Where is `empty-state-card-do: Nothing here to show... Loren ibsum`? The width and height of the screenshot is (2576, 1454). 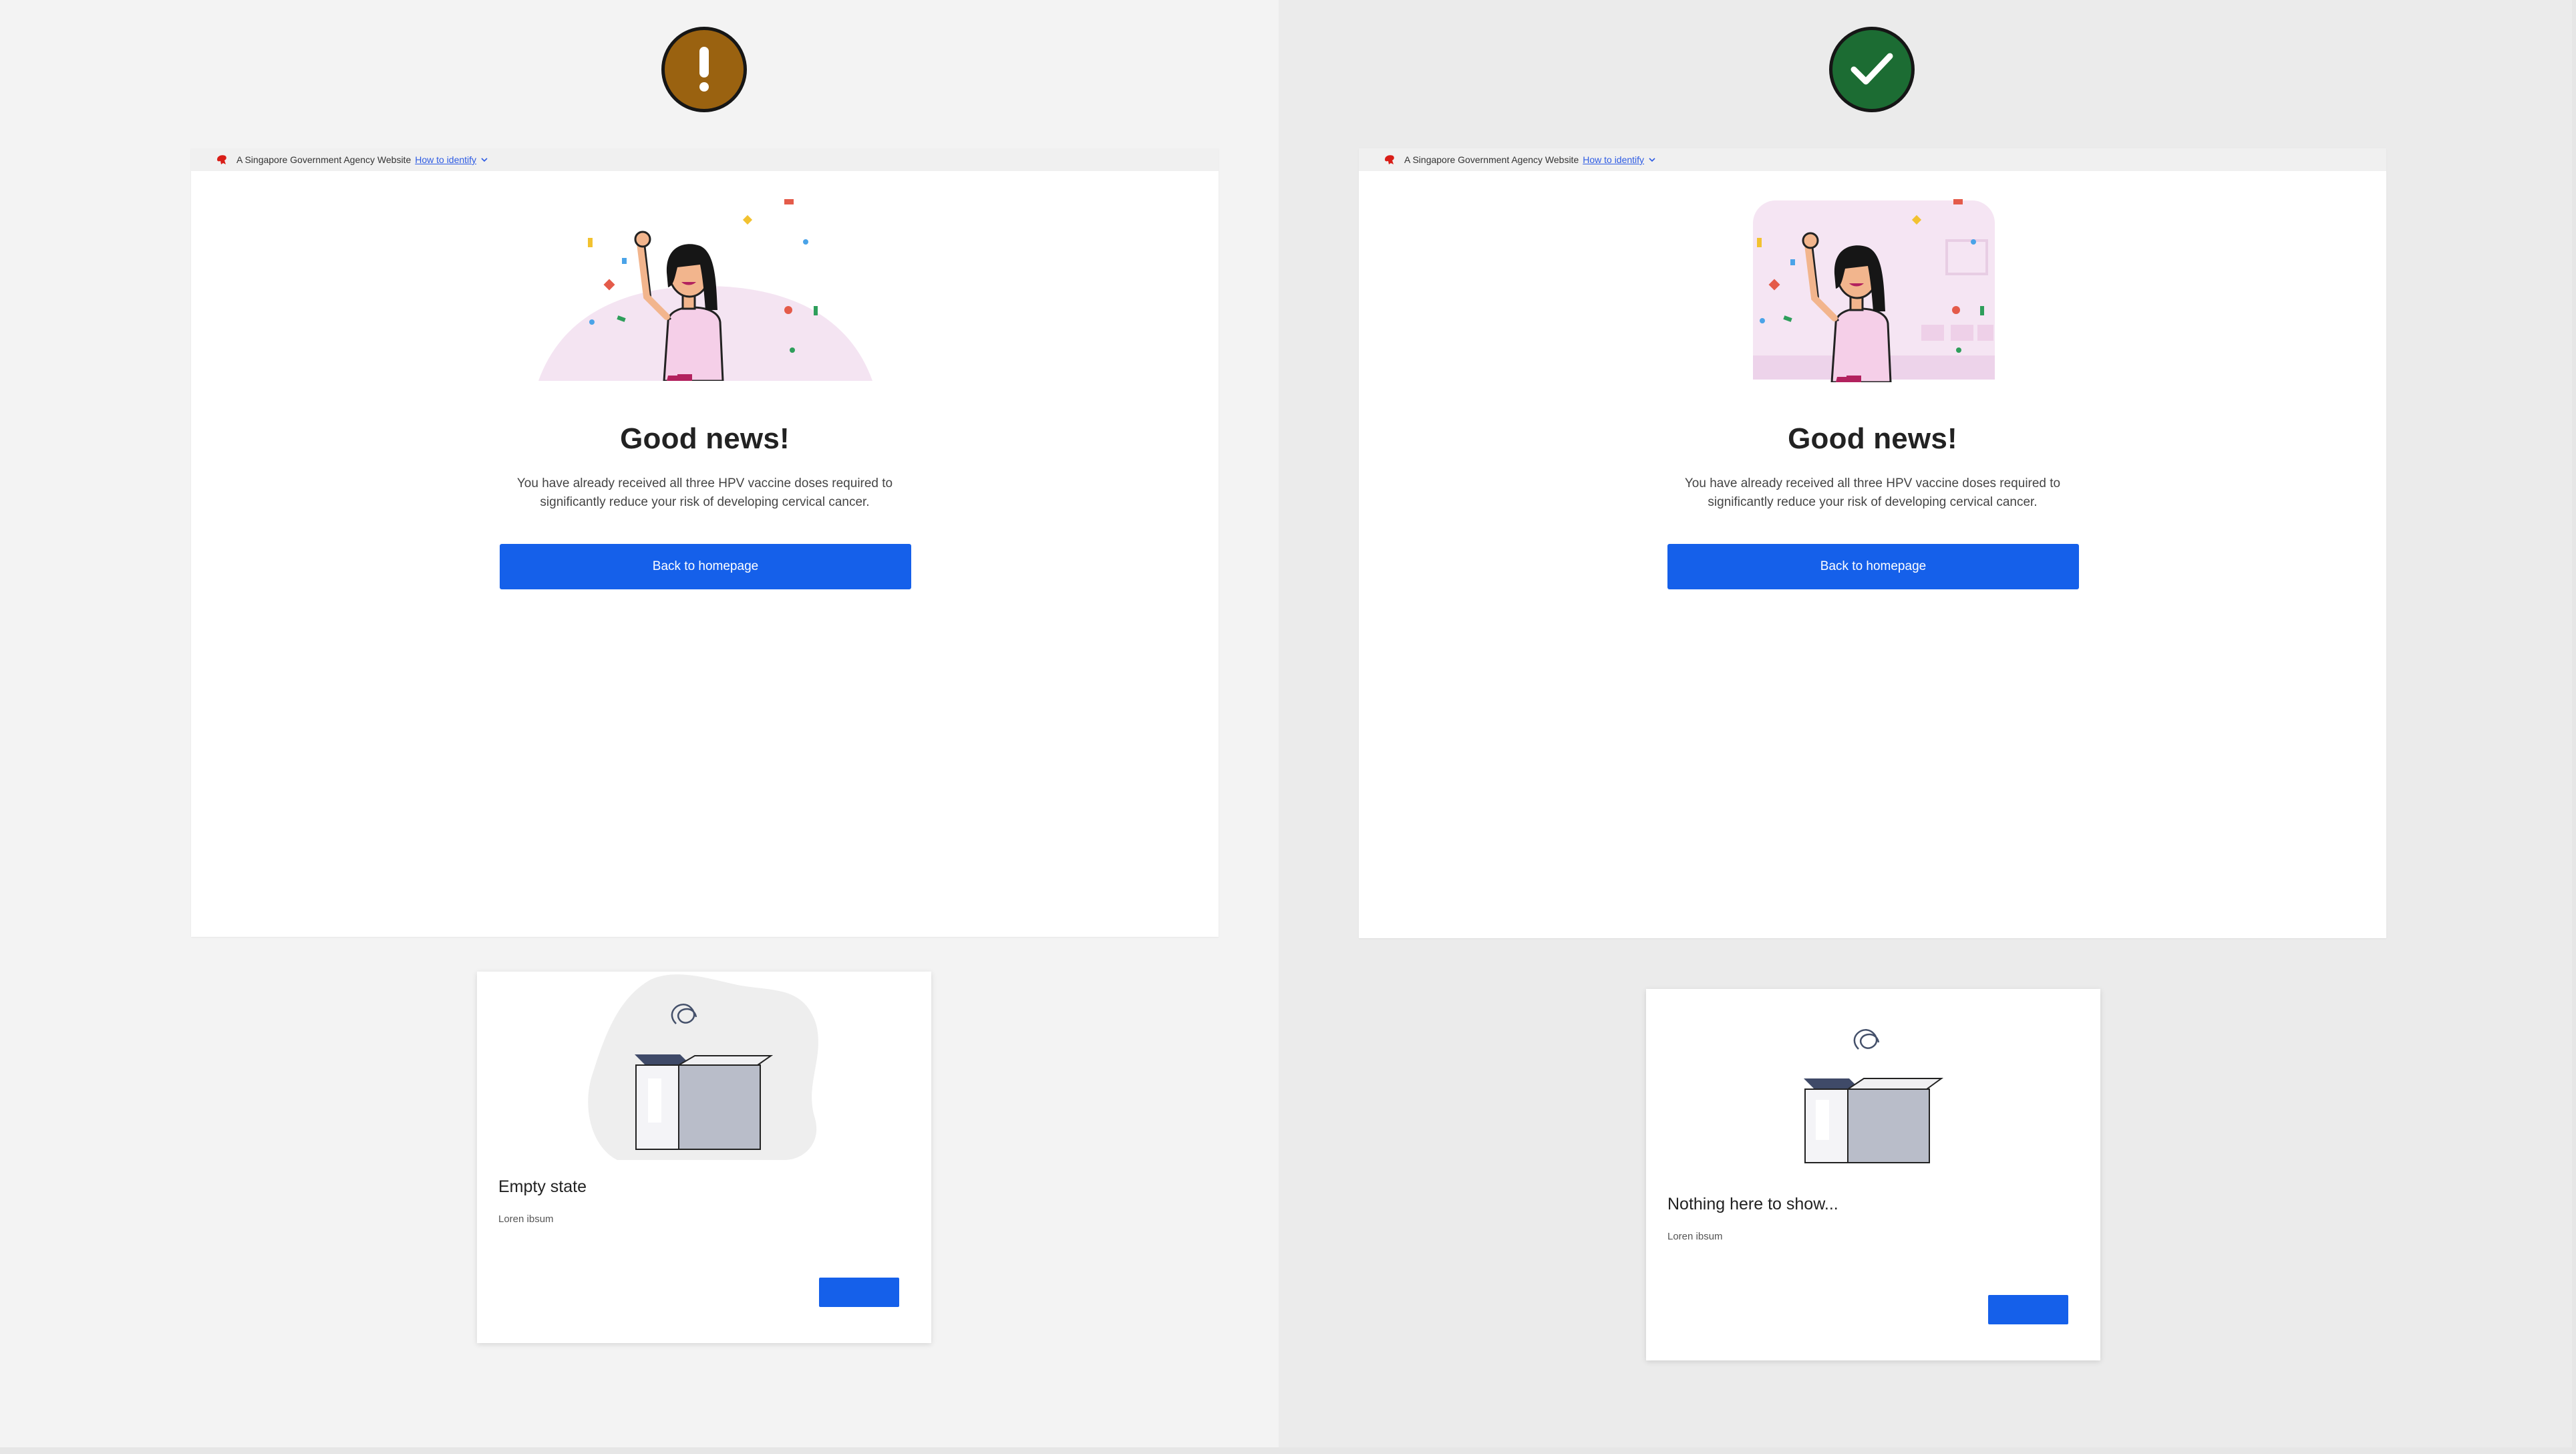
empty-state-card-do: Nothing here to show... Loren ibsum is located at coordinates (1873, 1175).